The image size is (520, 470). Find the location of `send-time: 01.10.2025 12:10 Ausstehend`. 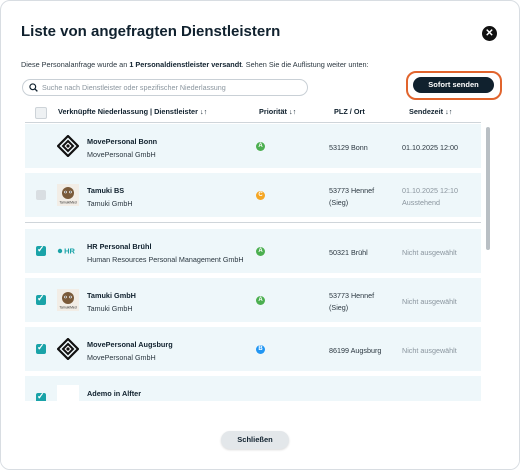

send-time: 01.10.2025 12:10 Ausstehend is located at coordinates (430, 196).